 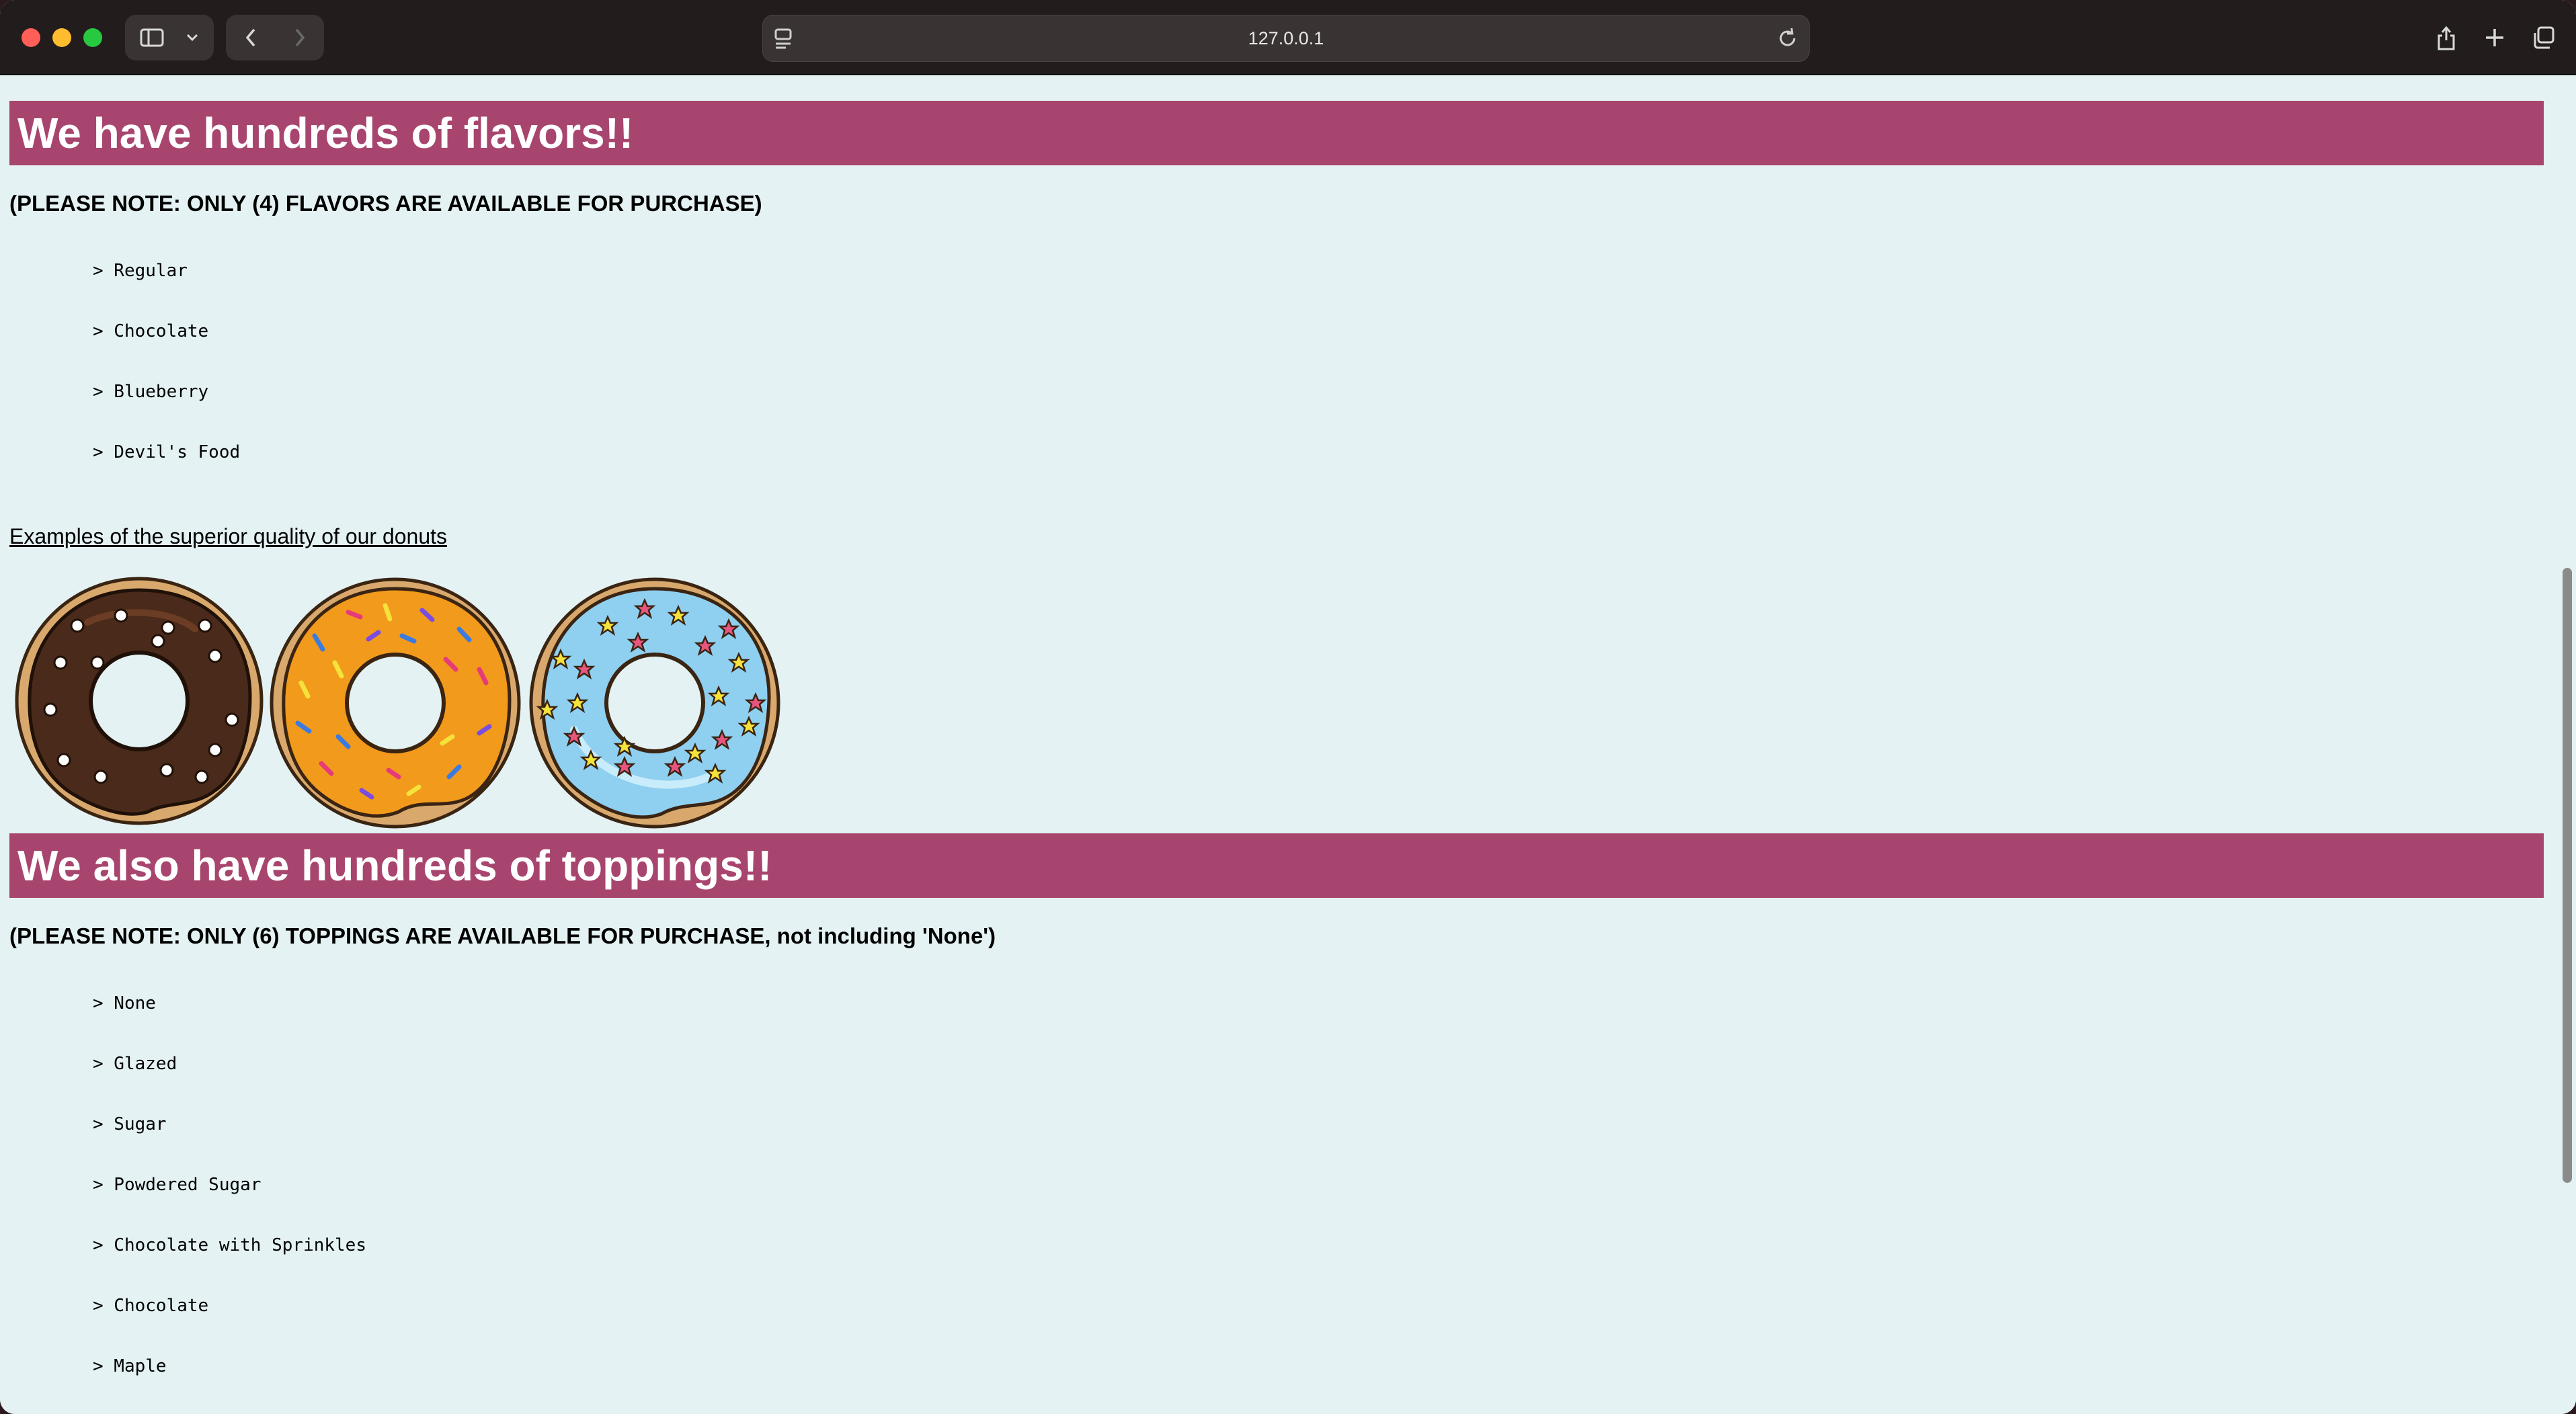 I want to click on address-bar: 127.0.0.1, so click(x=1286, y=39).